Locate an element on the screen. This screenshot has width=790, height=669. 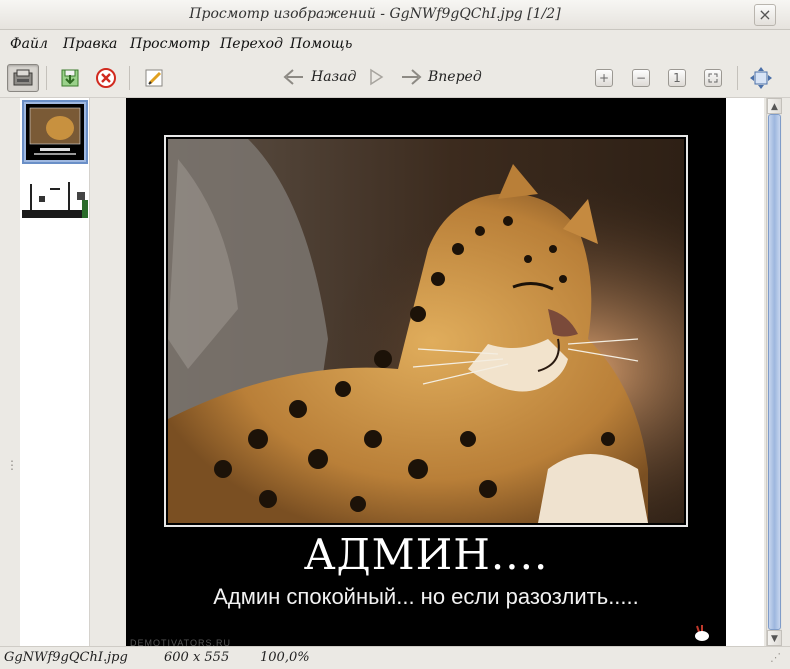
fullscreen-button is located at coordinates (761, 78).